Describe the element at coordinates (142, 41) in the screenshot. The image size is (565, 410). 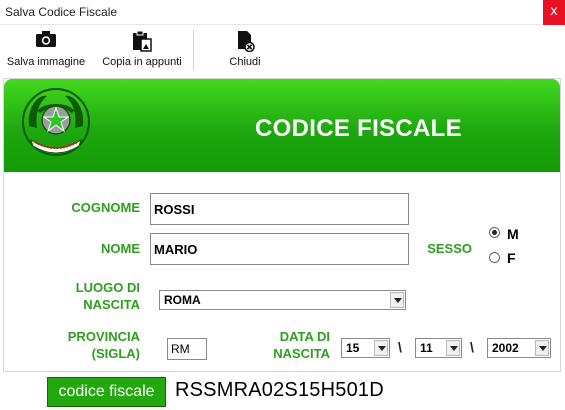
I see `clipboard-icon` at that location.